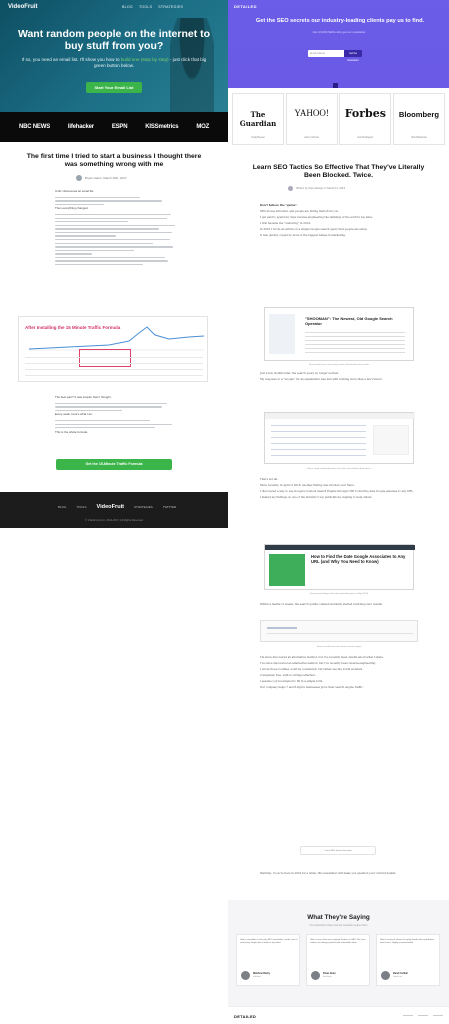  Describe the element at coordinates (338, 1015) in the screenshot. I see `detailed-footer-bar: DETAILED` at that location.